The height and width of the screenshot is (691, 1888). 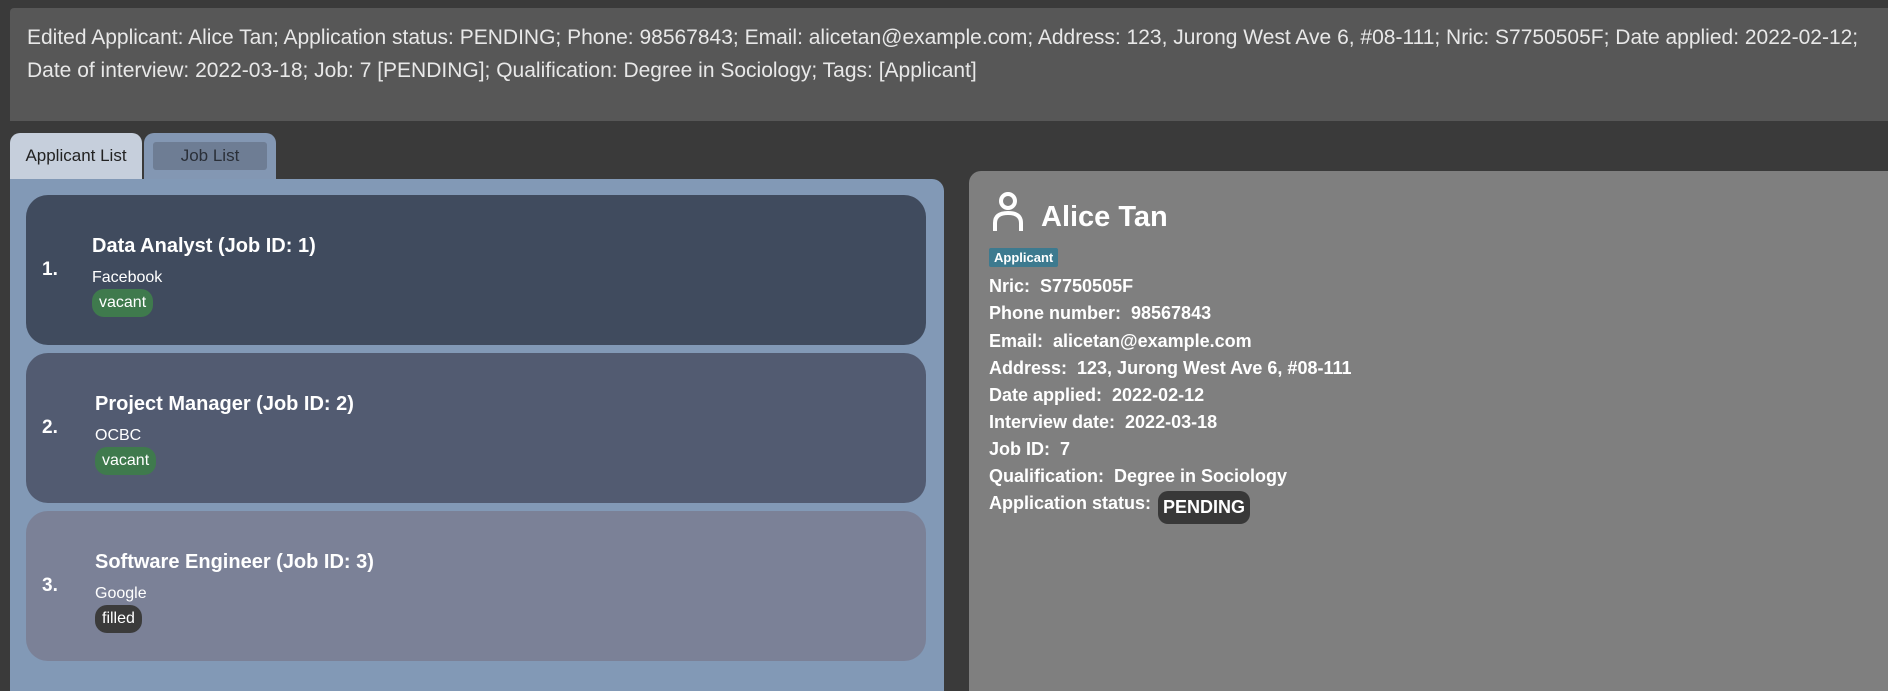 I want to click on qualification-field: Qualification: Degree in Sociology, so click(x=1138, y=476).